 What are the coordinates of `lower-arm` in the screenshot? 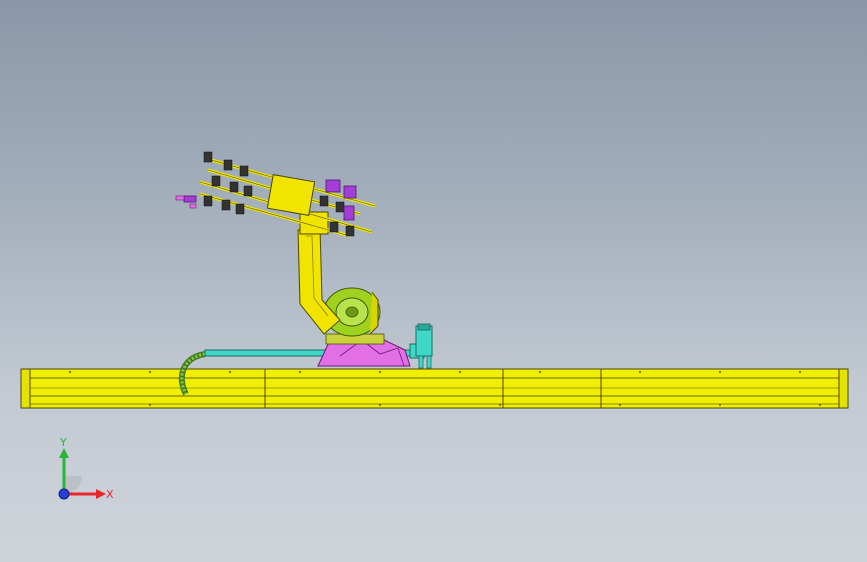 It's located at (319, 281).